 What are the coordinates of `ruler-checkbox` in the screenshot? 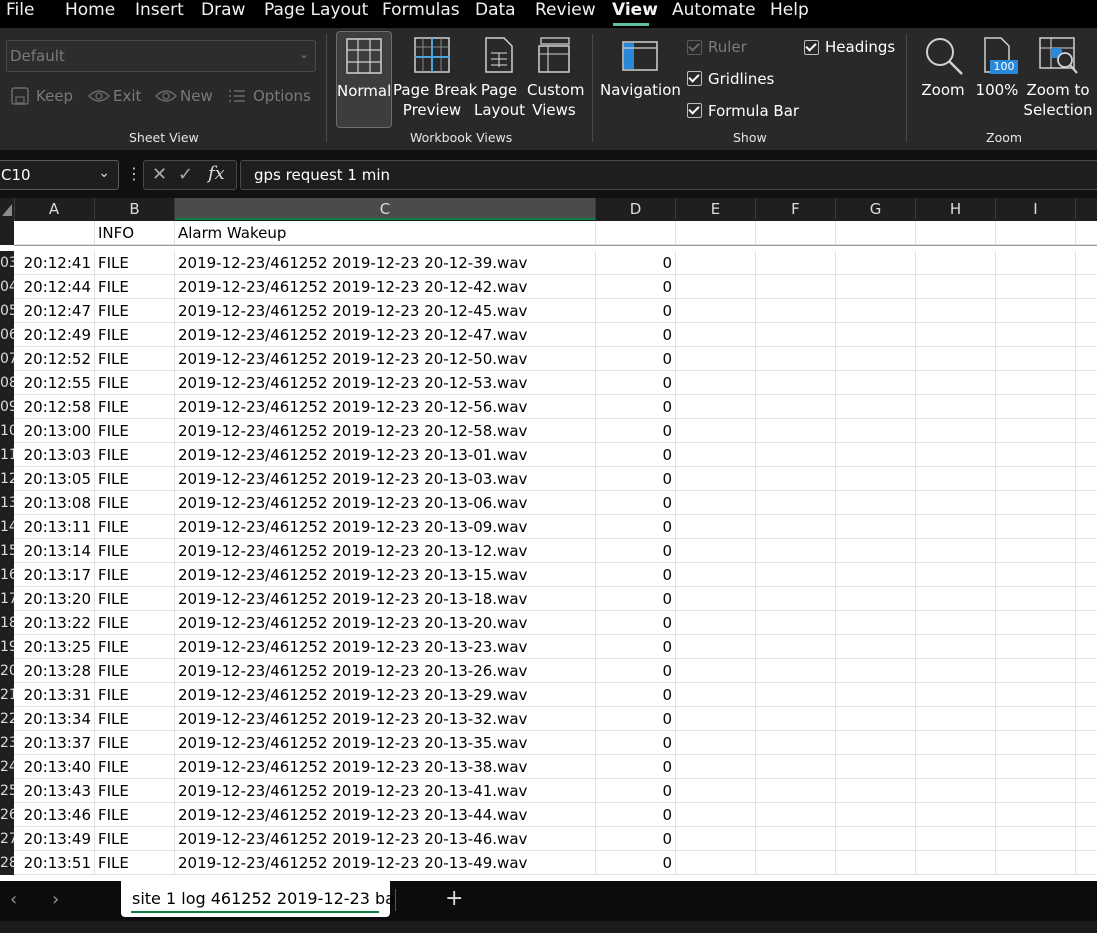 It's located at (694, 47).